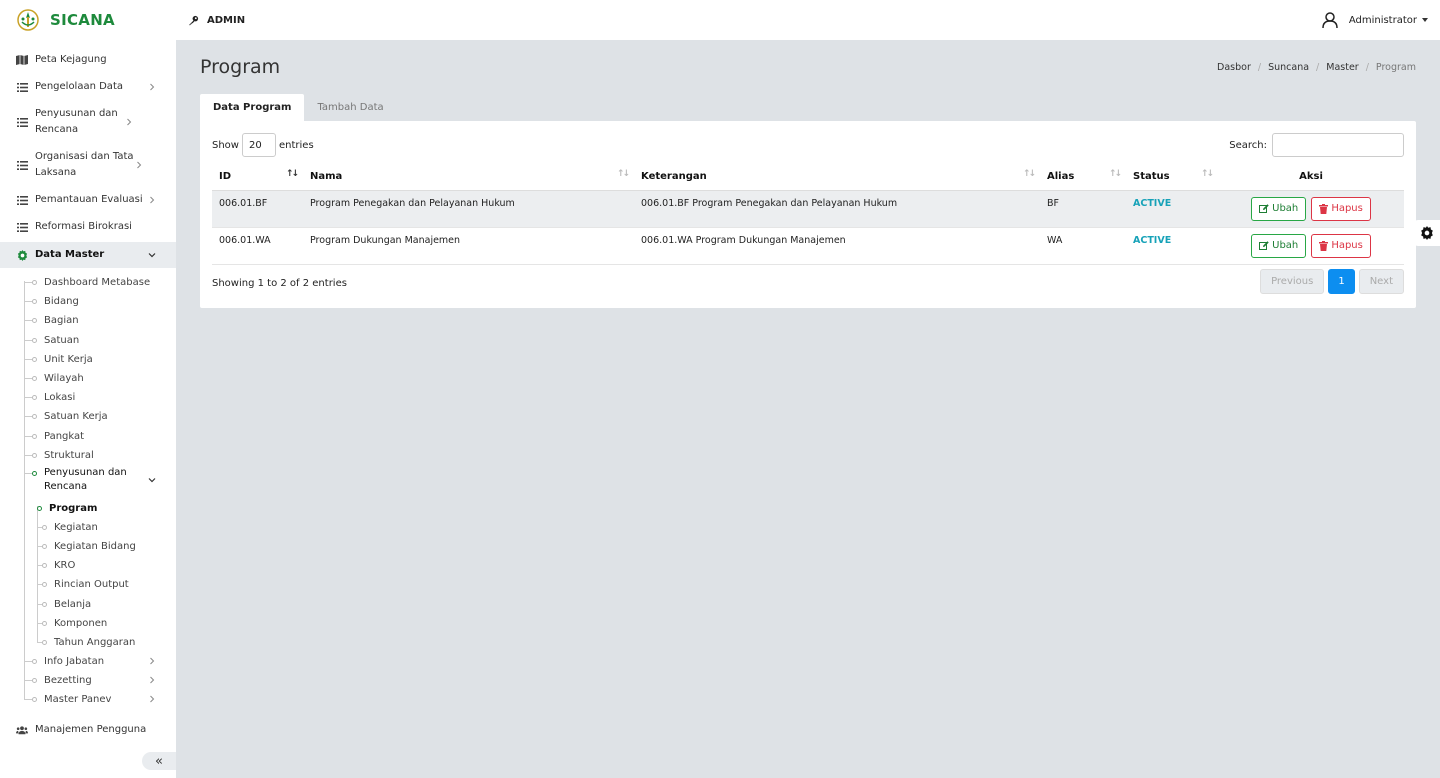  Describe the element at coordinates (1288, 67) in the screenshot. I see `breadcrumb-suncana: Suncana` at that location.